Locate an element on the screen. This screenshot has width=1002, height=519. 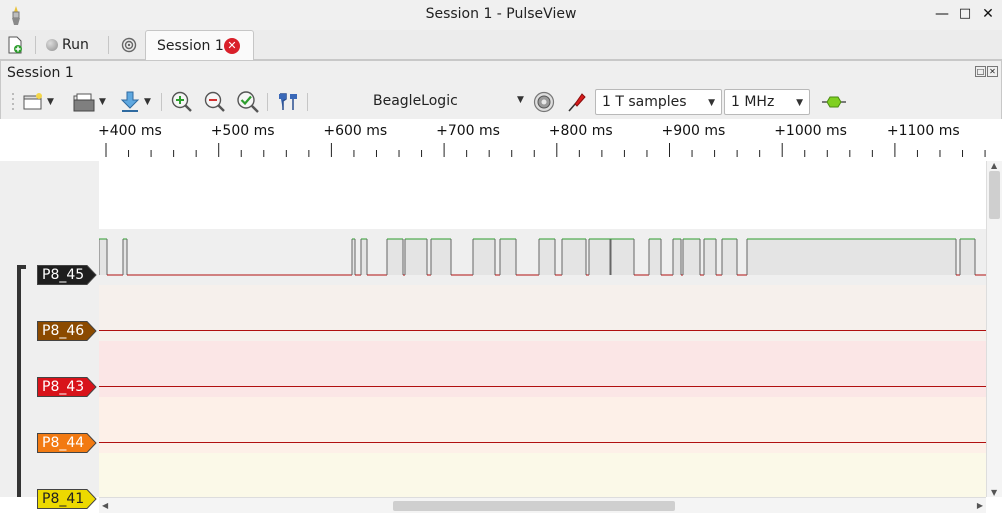
save-button: ▼ is located at coordinates (135, 102).